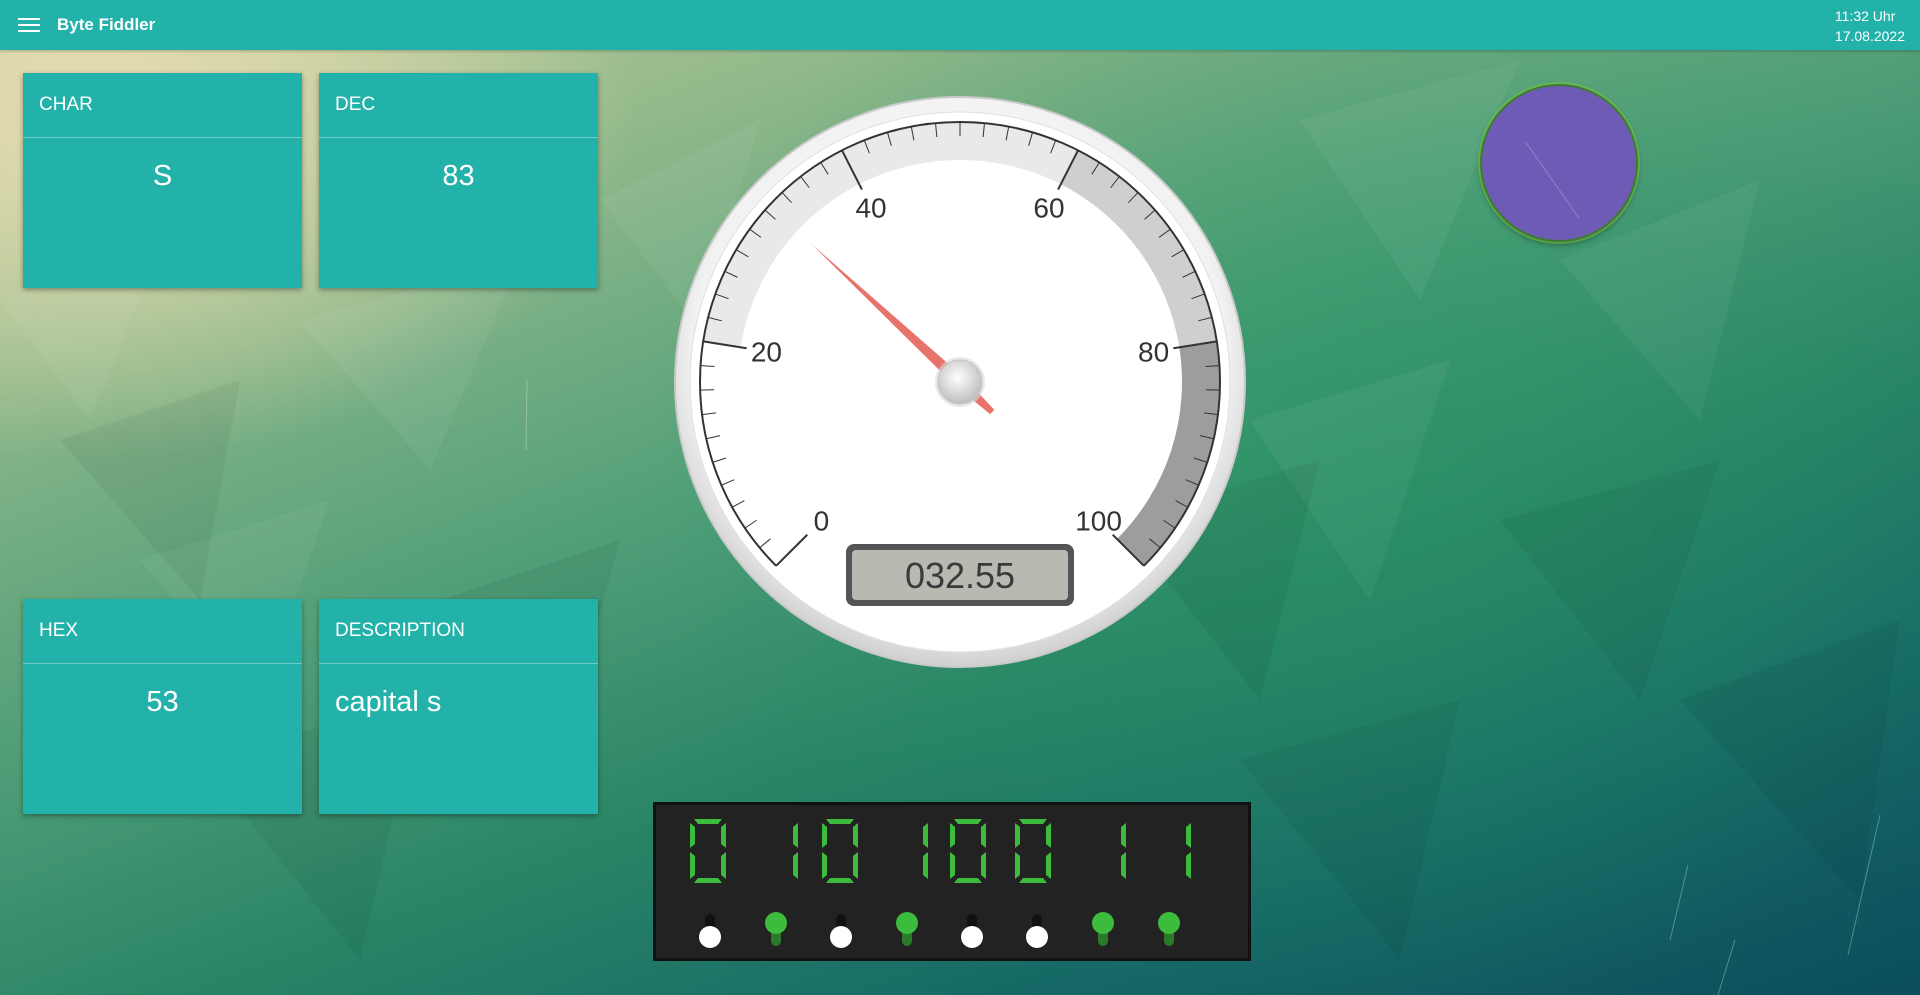  What do you see at coordinates (1869, 36) in the screenshot?
I see `clock-date: 17.08.2022` at bounding box center [1869, 36].